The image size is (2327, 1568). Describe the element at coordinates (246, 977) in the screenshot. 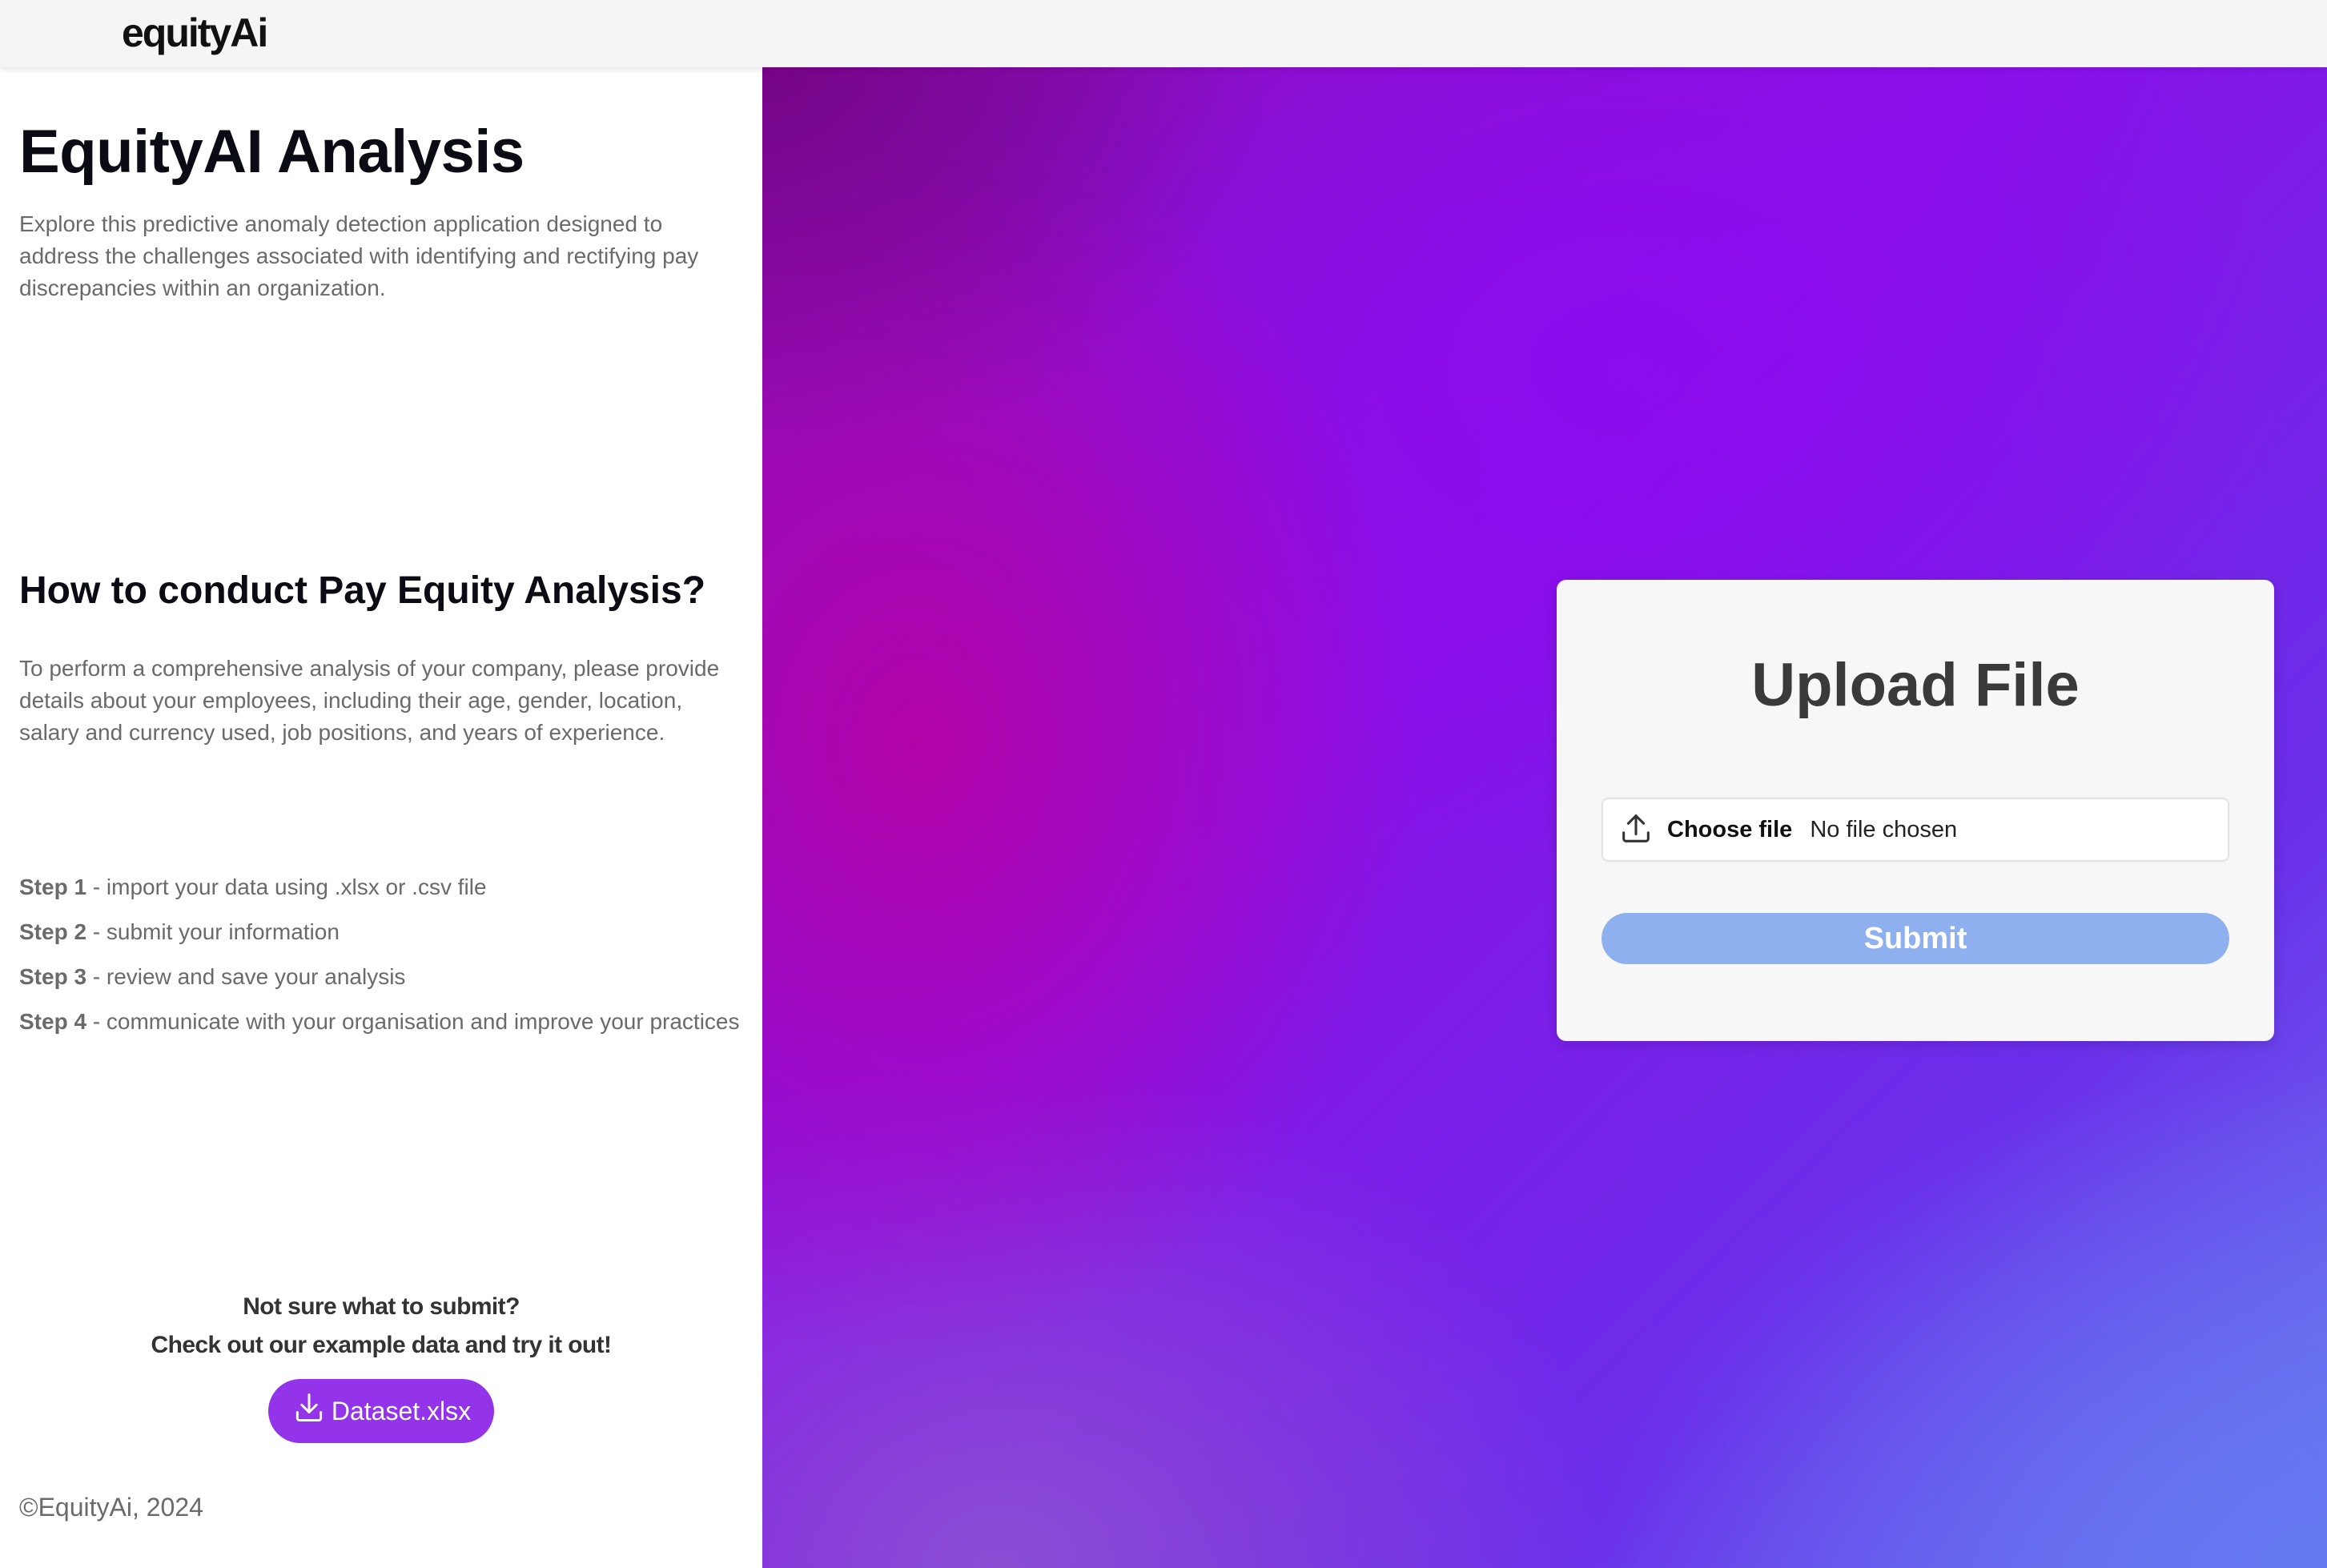

I see `step-text: - review and save your analysis` at that location.